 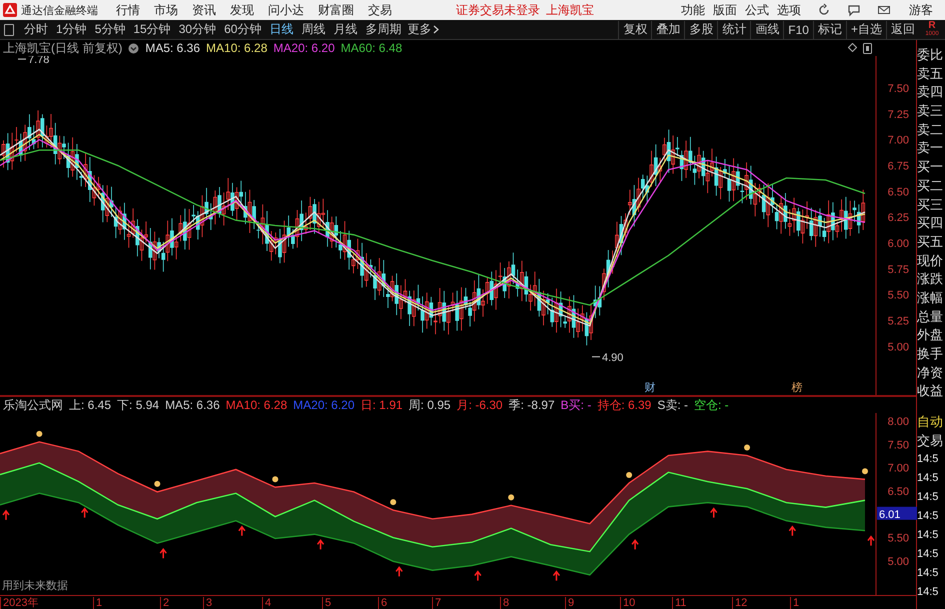 I want to click on toolbar-button: 叠加, so click(x=667, y=29).